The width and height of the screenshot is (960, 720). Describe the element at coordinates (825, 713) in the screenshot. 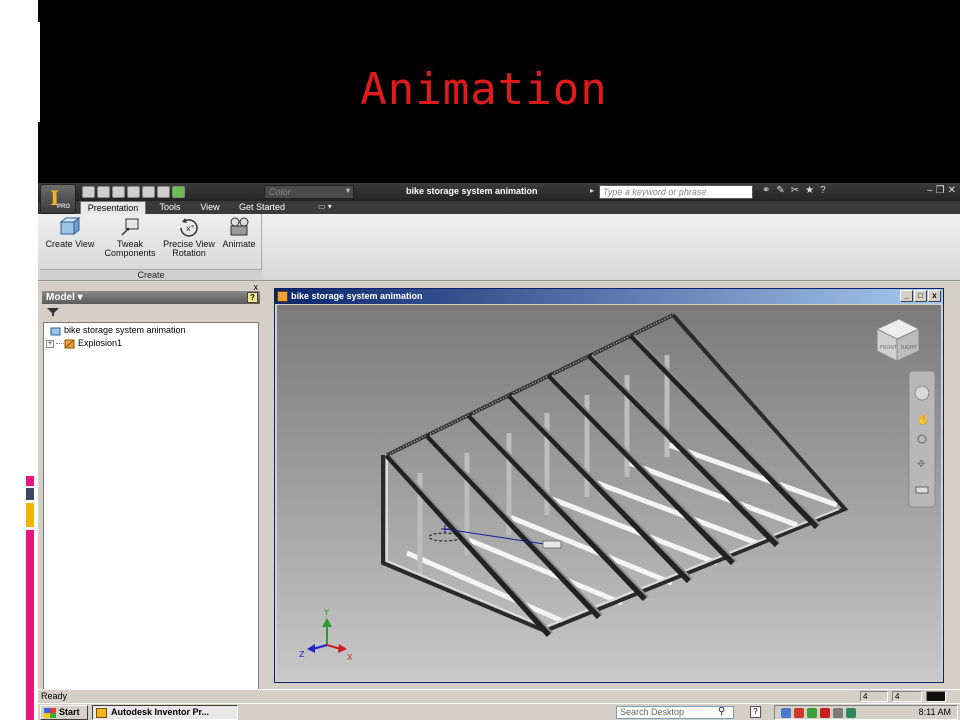

I see `norton-icon` at that location.